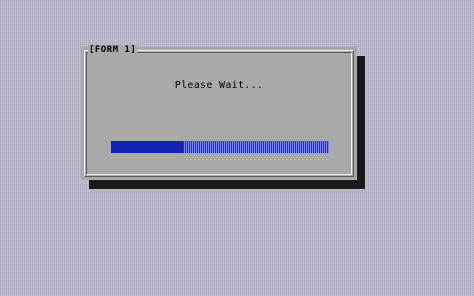  I want to click on dialog-title: [FORM 1], so click(113, 50).